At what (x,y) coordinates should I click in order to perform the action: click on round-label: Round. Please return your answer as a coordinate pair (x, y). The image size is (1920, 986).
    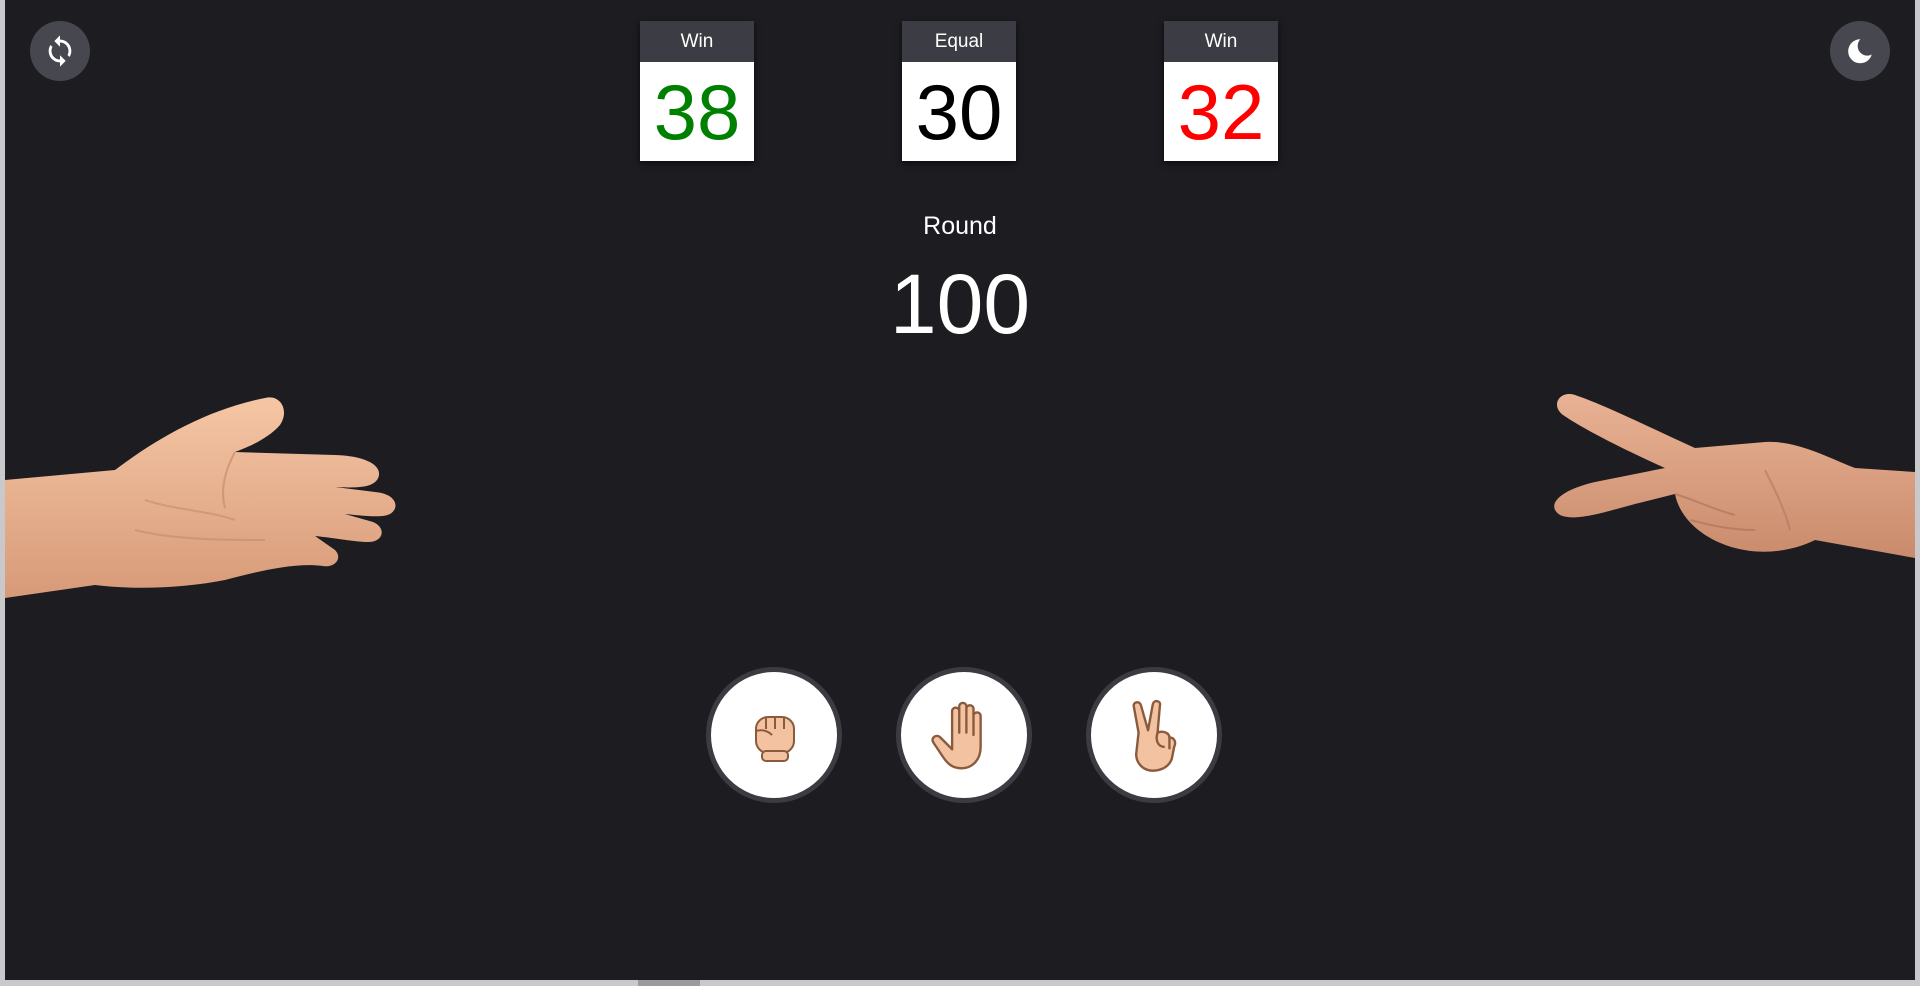
    Looking at the image, I should click on (960, 226).